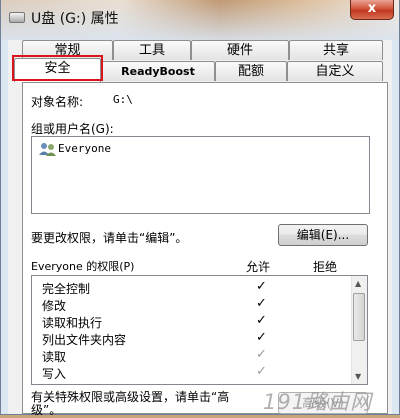  I want to click on permission-row: 读取和执行 ✓, so click(192, 321).